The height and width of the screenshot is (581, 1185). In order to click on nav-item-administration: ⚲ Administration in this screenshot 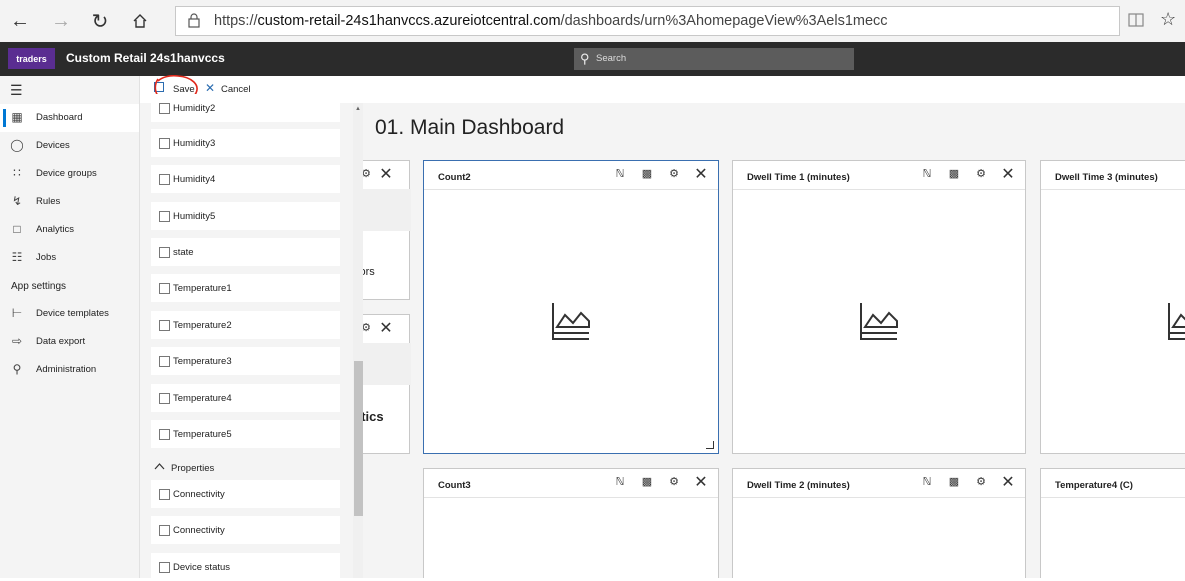, I will do `click(69, 370)`.